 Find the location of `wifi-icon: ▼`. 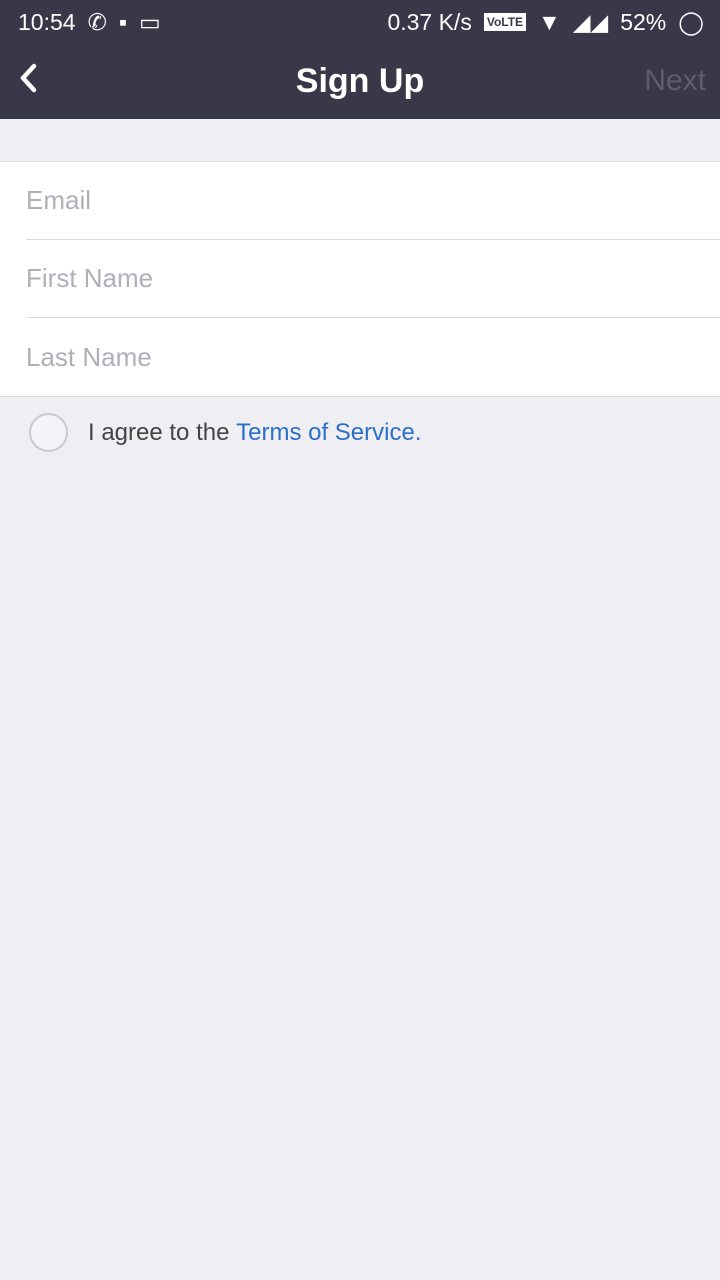

wifi-icon: ▼ is located at coordinates (549, 21).